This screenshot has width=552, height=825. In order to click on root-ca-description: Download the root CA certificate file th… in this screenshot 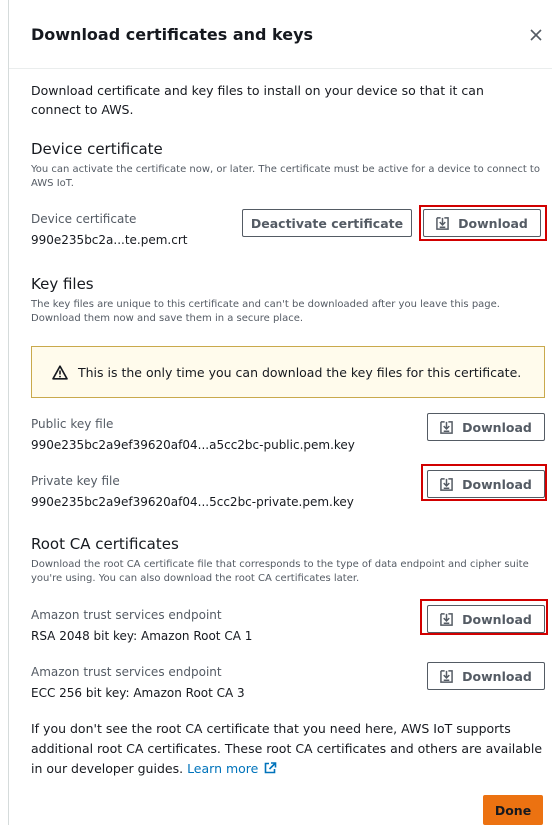, I will do `click(280, 571)`.